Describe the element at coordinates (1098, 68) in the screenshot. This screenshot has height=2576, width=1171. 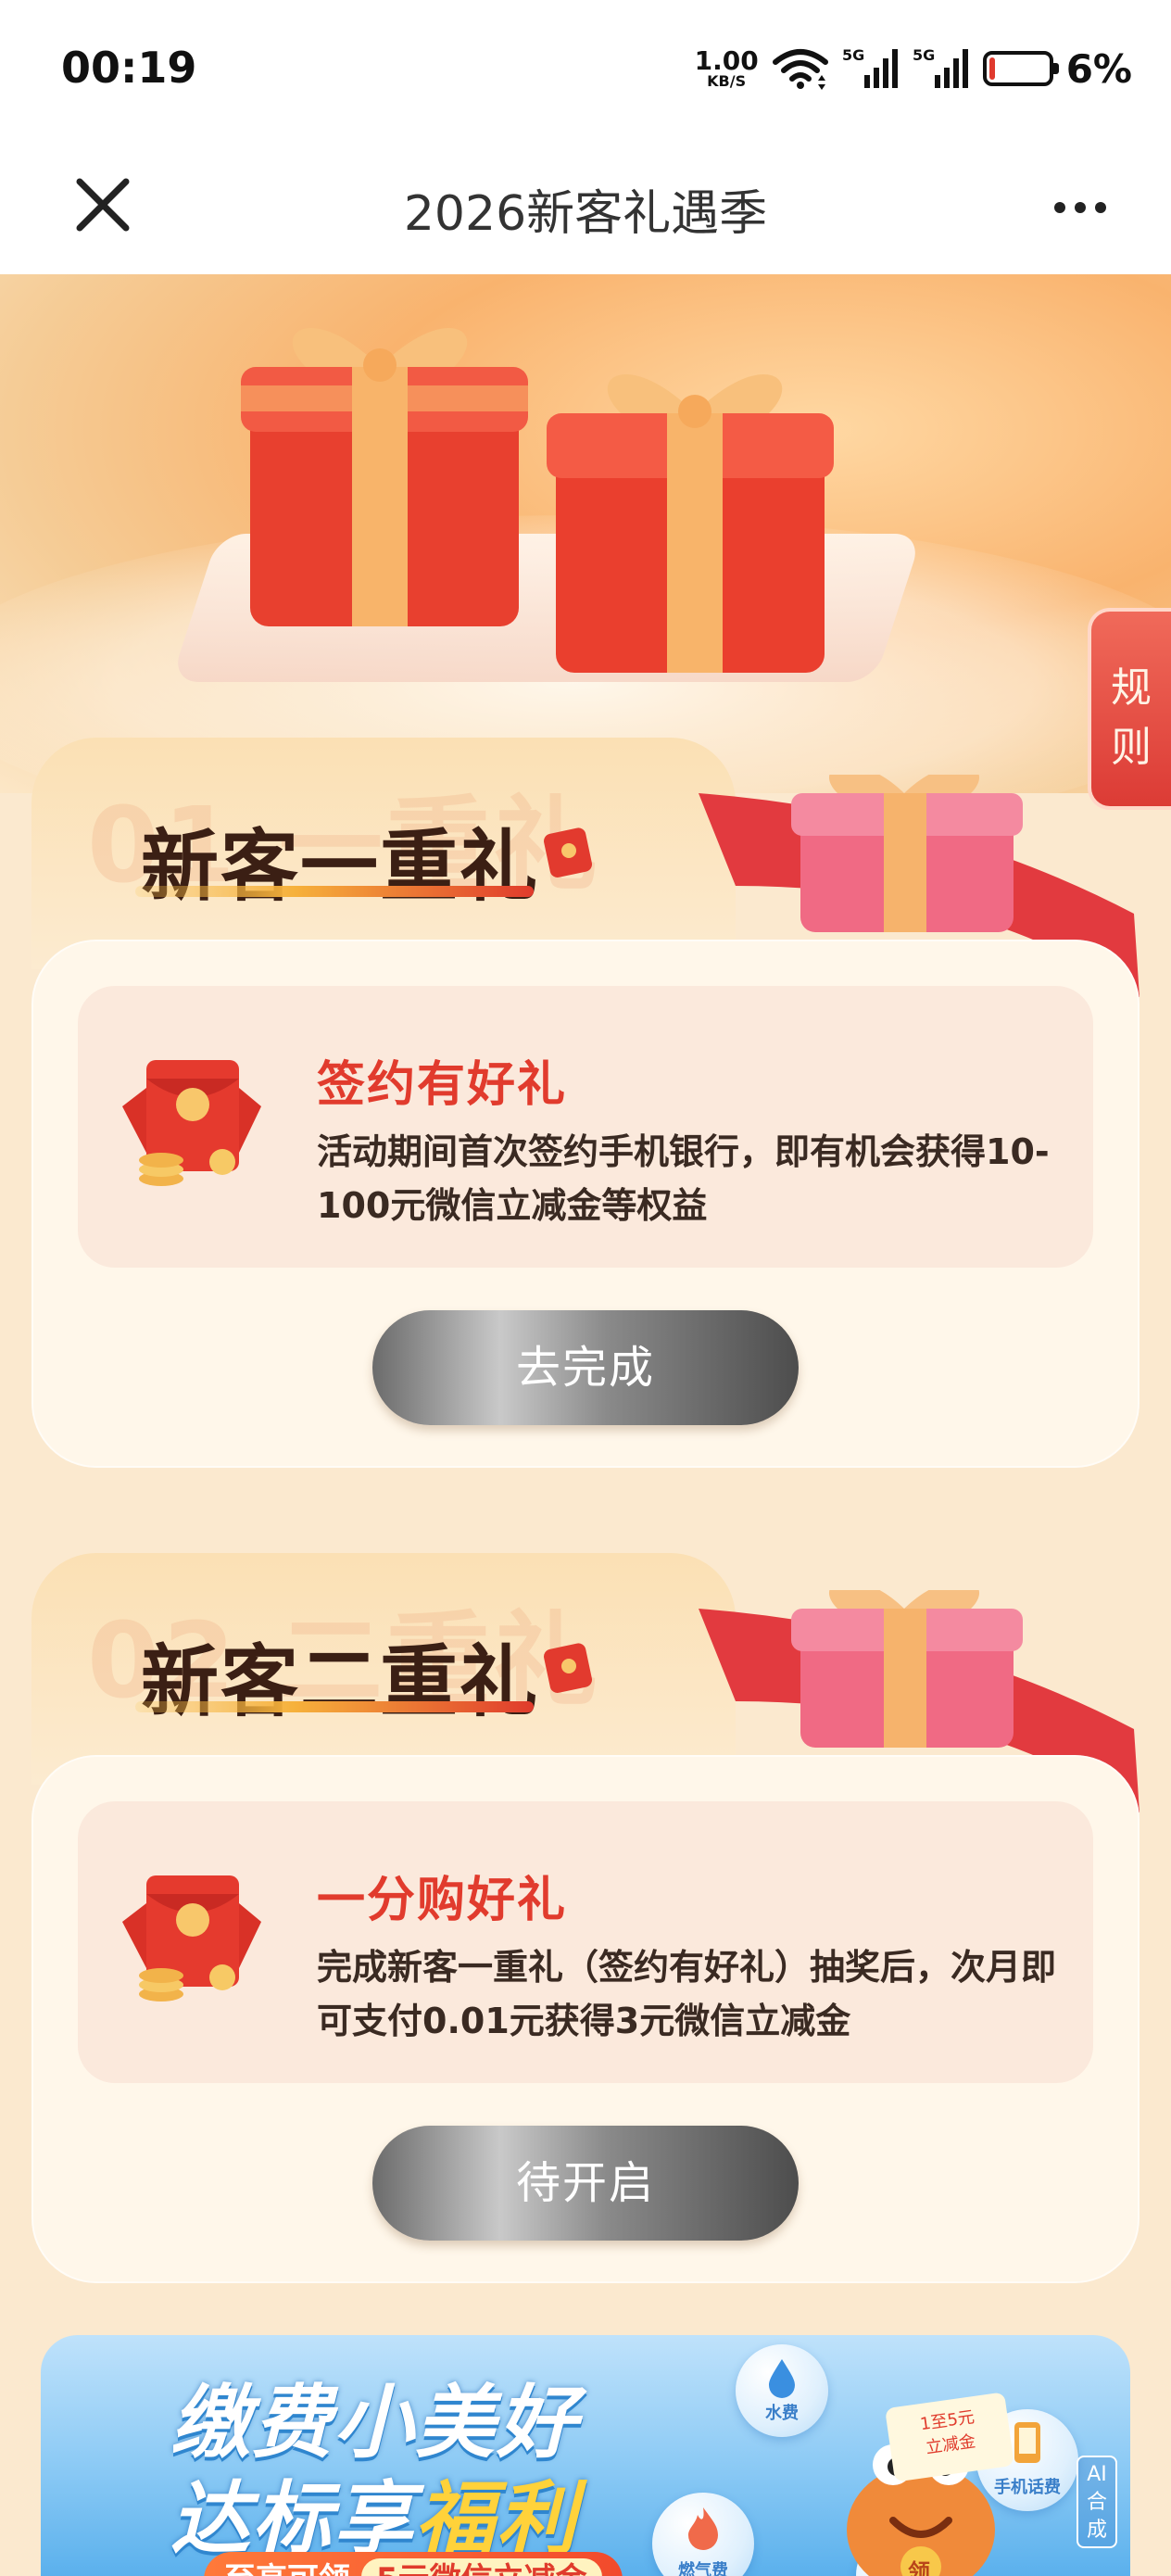
I see `battery-percent: 6%` at that location.